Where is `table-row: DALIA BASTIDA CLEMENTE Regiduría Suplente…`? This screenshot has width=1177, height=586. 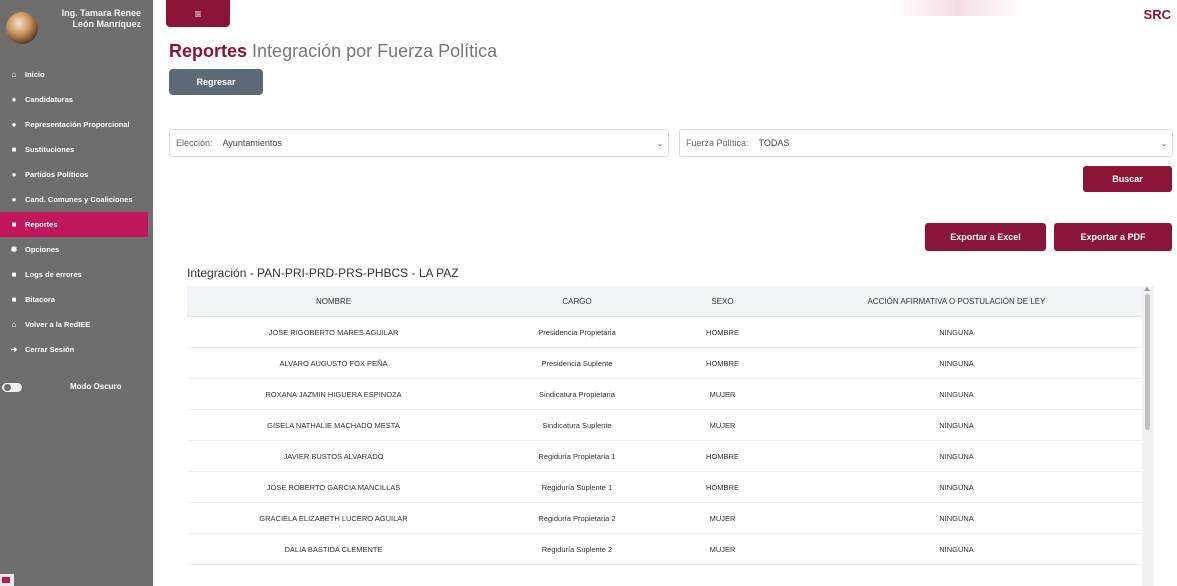
table-row: DALIA BASTIDA CLEMENTE Regiduría Suplente… is located at coordinates (664, 549).